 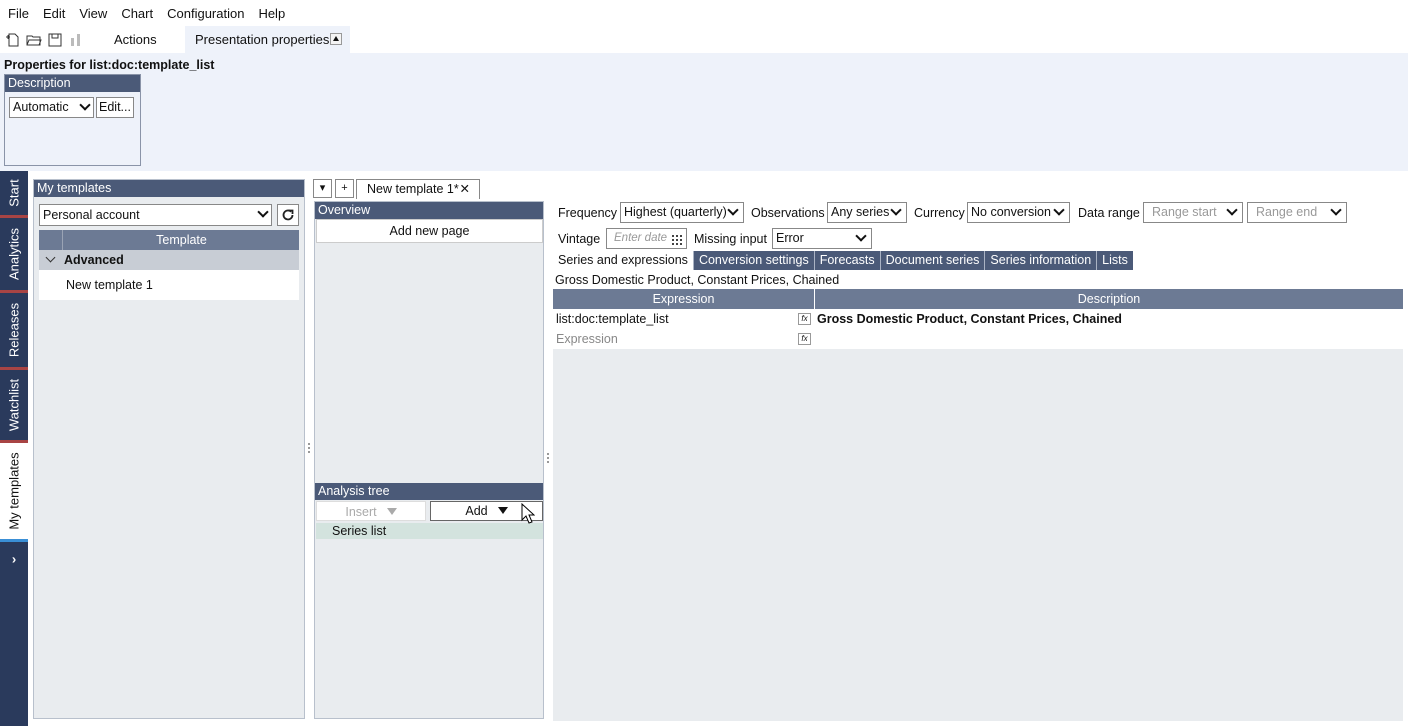 What do you see at coordinates (465, 189) in the screenshot?
I see `close-icon: ✕` at bounding box center [465, 189].